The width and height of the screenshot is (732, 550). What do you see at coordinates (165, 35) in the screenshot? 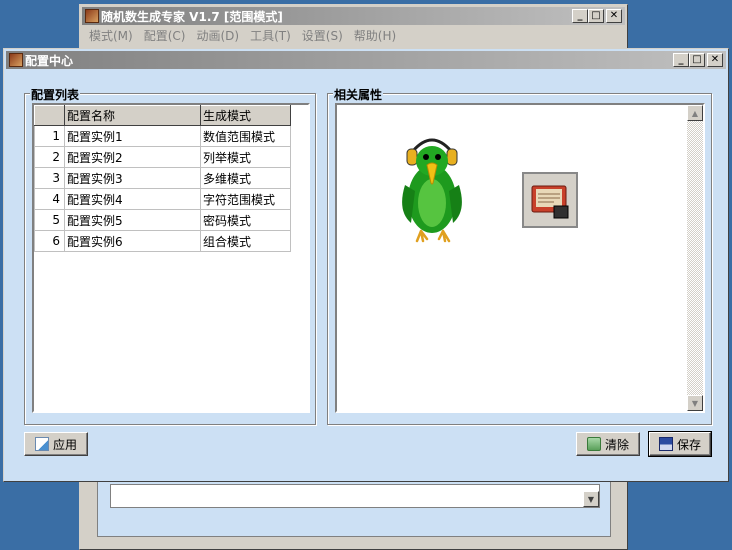
I see `menu-config: 配置(C)` at bounding box center [165, 35].